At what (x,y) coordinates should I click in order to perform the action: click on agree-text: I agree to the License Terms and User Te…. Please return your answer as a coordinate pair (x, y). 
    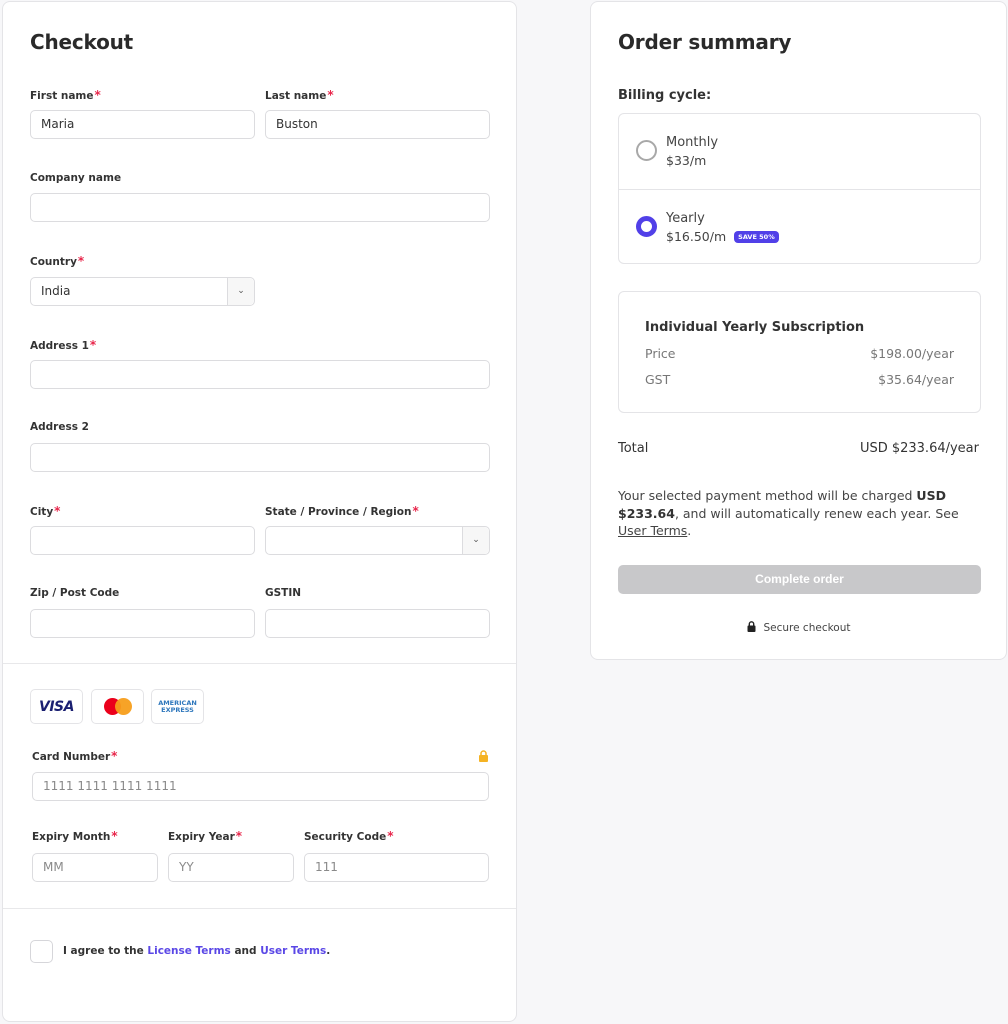
    Looking at the image, I should click on (197, 951).